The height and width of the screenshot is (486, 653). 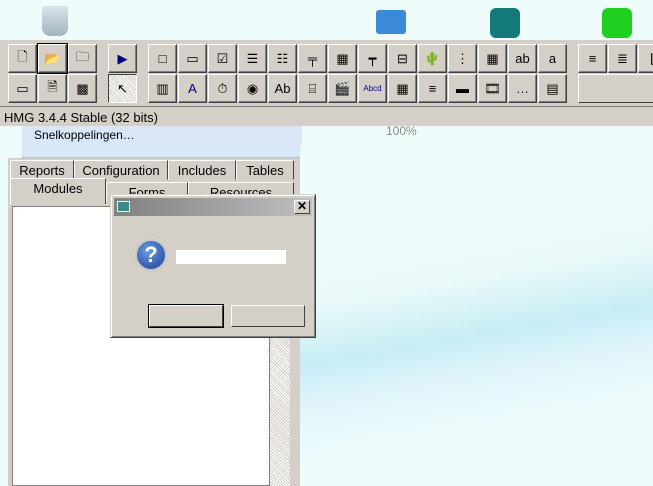 What do you see at coordinates (505, 23) in the screenshot?
I see `shortcut-teal-cube-icon` at bounding box center [505, 23].